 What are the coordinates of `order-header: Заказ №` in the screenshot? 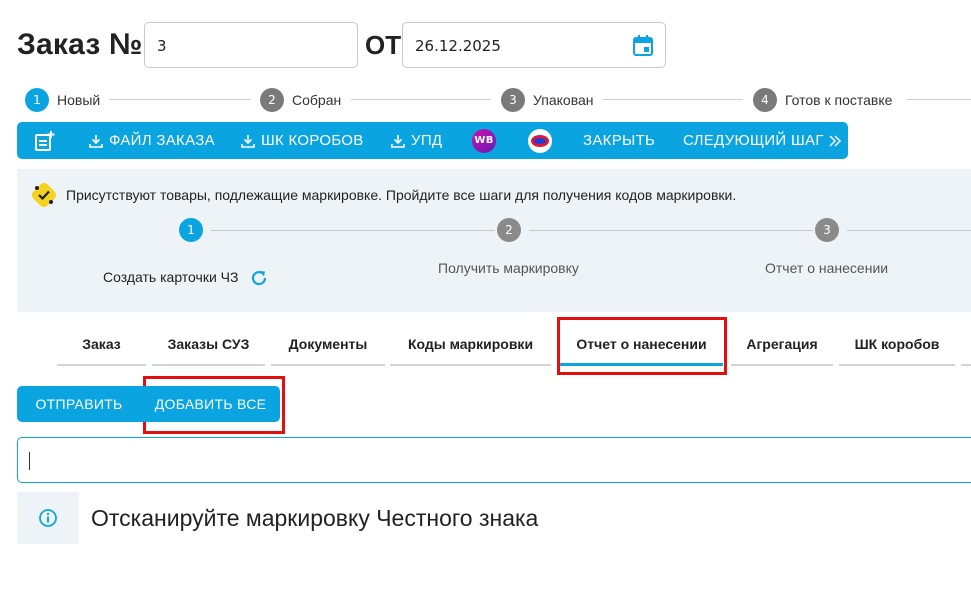 It's located at (80, 45).